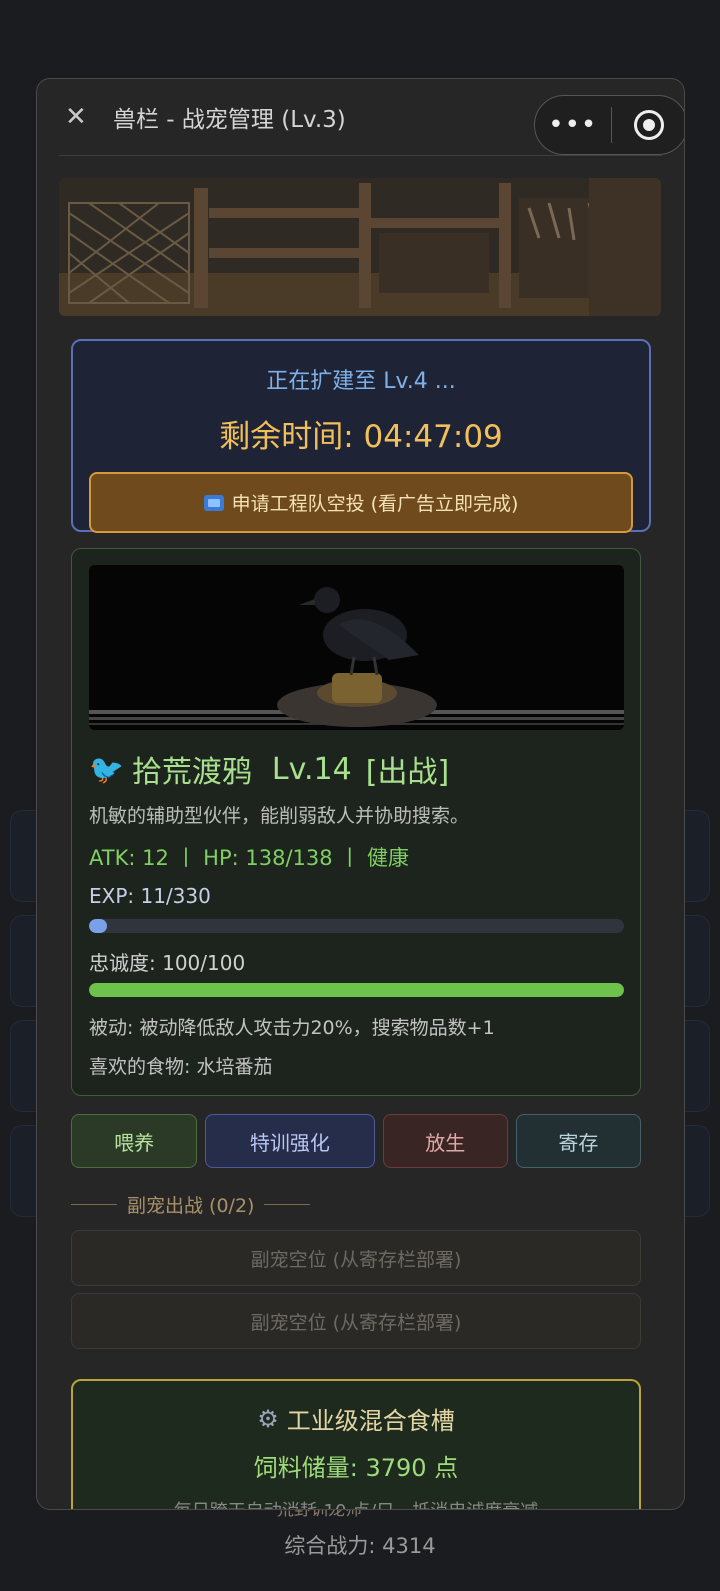 The height and width of the screenshot is (1591, 720). I want to click on sub-pet-title: 副宠出战 (0/2), so click(191, 1206).